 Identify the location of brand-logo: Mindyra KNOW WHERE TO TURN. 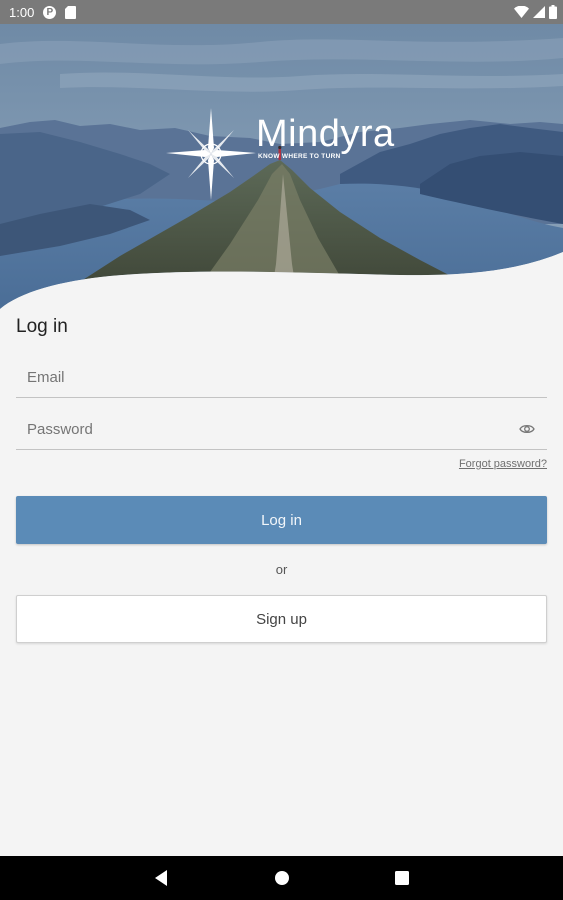
(286, 154).